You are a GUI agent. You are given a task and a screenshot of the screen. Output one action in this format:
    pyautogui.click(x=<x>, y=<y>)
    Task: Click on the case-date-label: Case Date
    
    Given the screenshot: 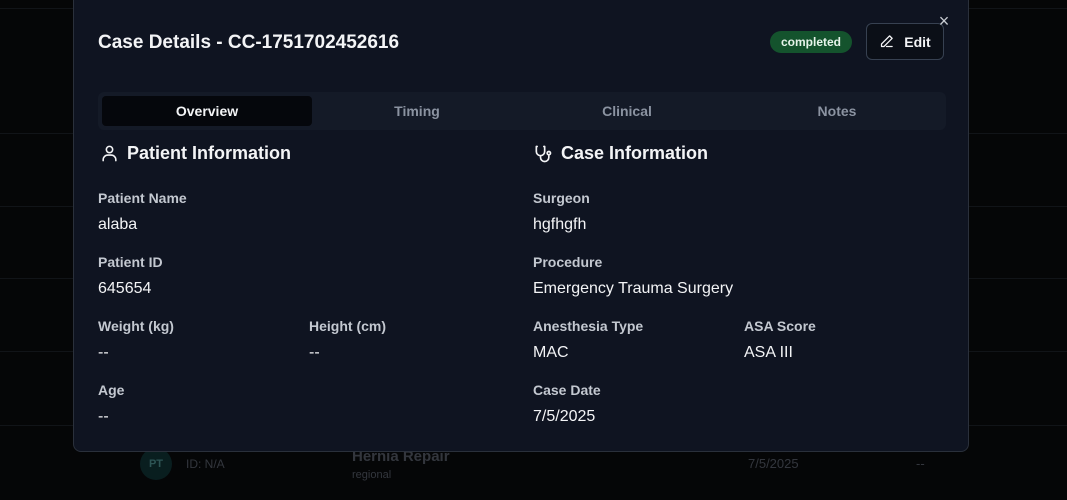 What is the action you would take?
    pyautogui.click(x=567, y=390)
    